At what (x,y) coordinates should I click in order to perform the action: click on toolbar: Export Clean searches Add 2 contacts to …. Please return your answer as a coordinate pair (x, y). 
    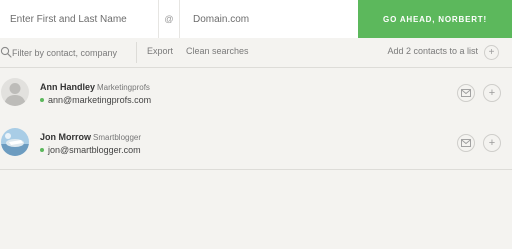
    Looking at the image, I should click on (256, 53).